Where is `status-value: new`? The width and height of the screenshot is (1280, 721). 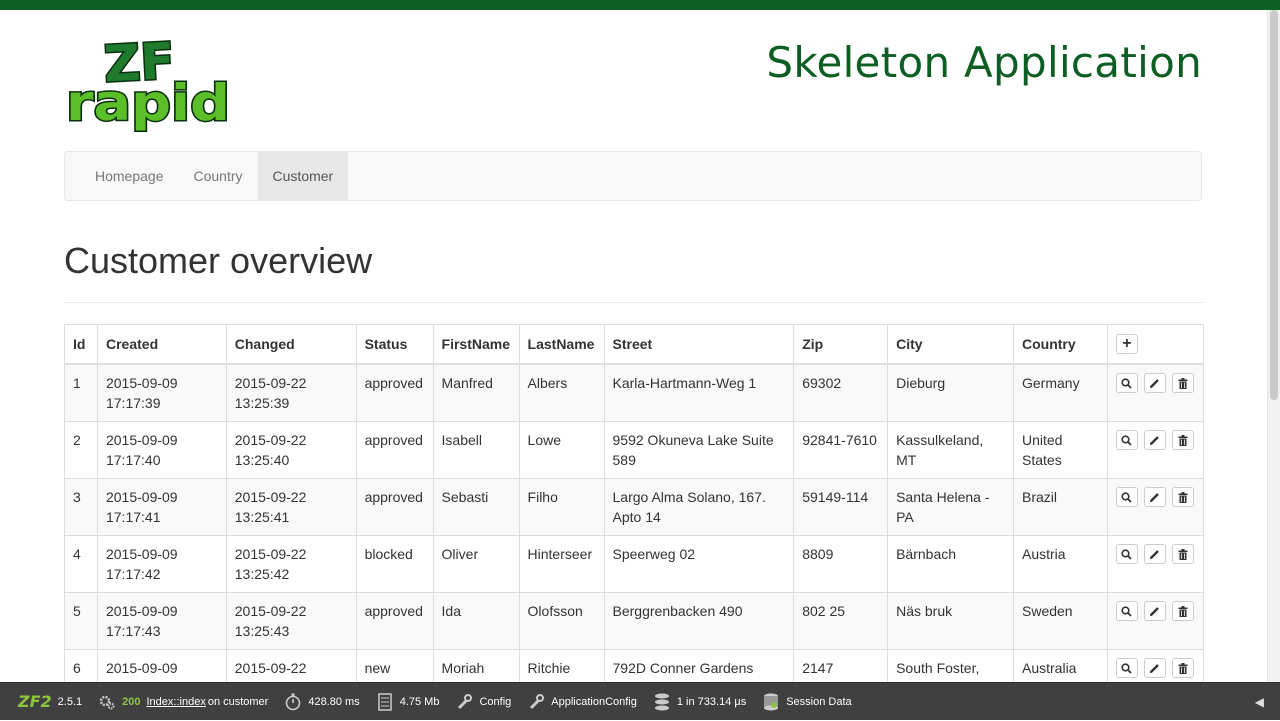 status-value: new is located at coordinates (377, 668).